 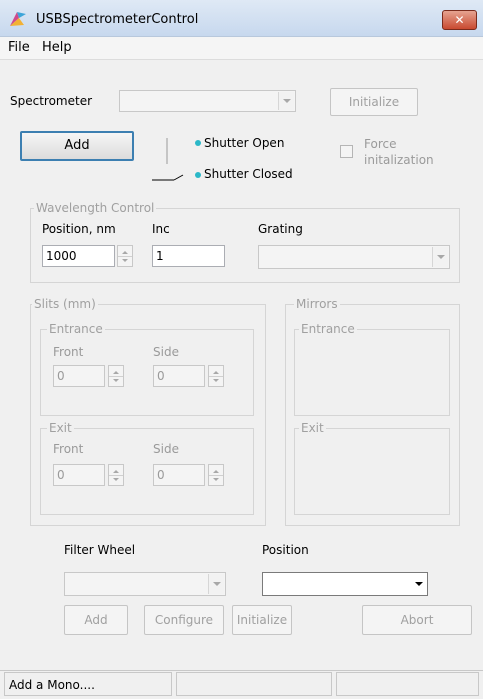 I want to click on add-spectrometer-button: Add, so click(x=77, y=146).